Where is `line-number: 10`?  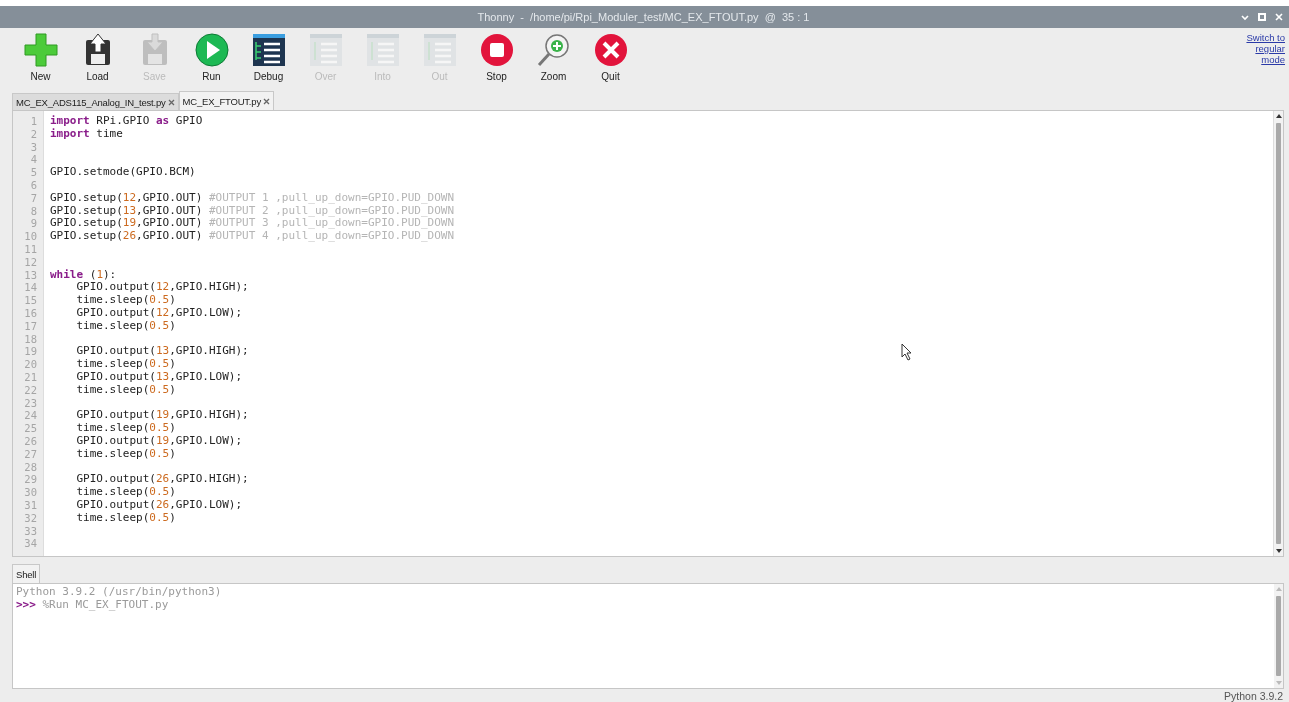 line-number: 10 is located at coordinates (30, 236).